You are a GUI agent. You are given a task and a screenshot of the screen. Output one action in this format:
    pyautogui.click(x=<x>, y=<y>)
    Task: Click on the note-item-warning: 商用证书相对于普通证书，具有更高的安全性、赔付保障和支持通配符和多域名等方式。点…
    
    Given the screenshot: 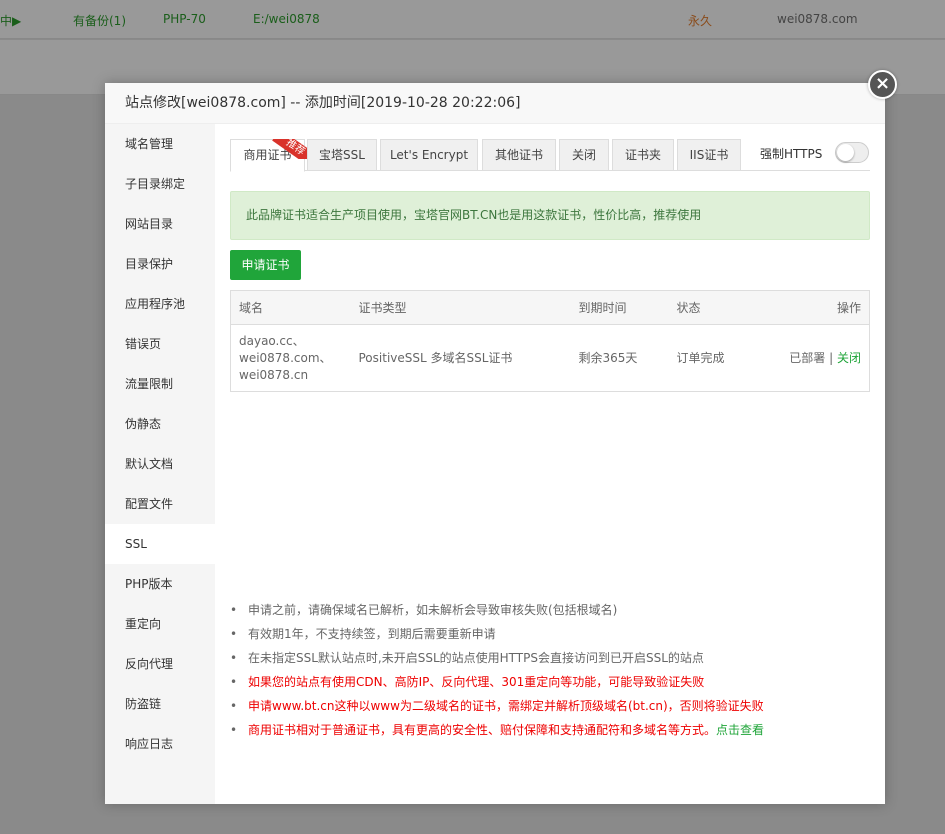 What is the action you would take?
    pyautogui.click(x=550, y=730)
    